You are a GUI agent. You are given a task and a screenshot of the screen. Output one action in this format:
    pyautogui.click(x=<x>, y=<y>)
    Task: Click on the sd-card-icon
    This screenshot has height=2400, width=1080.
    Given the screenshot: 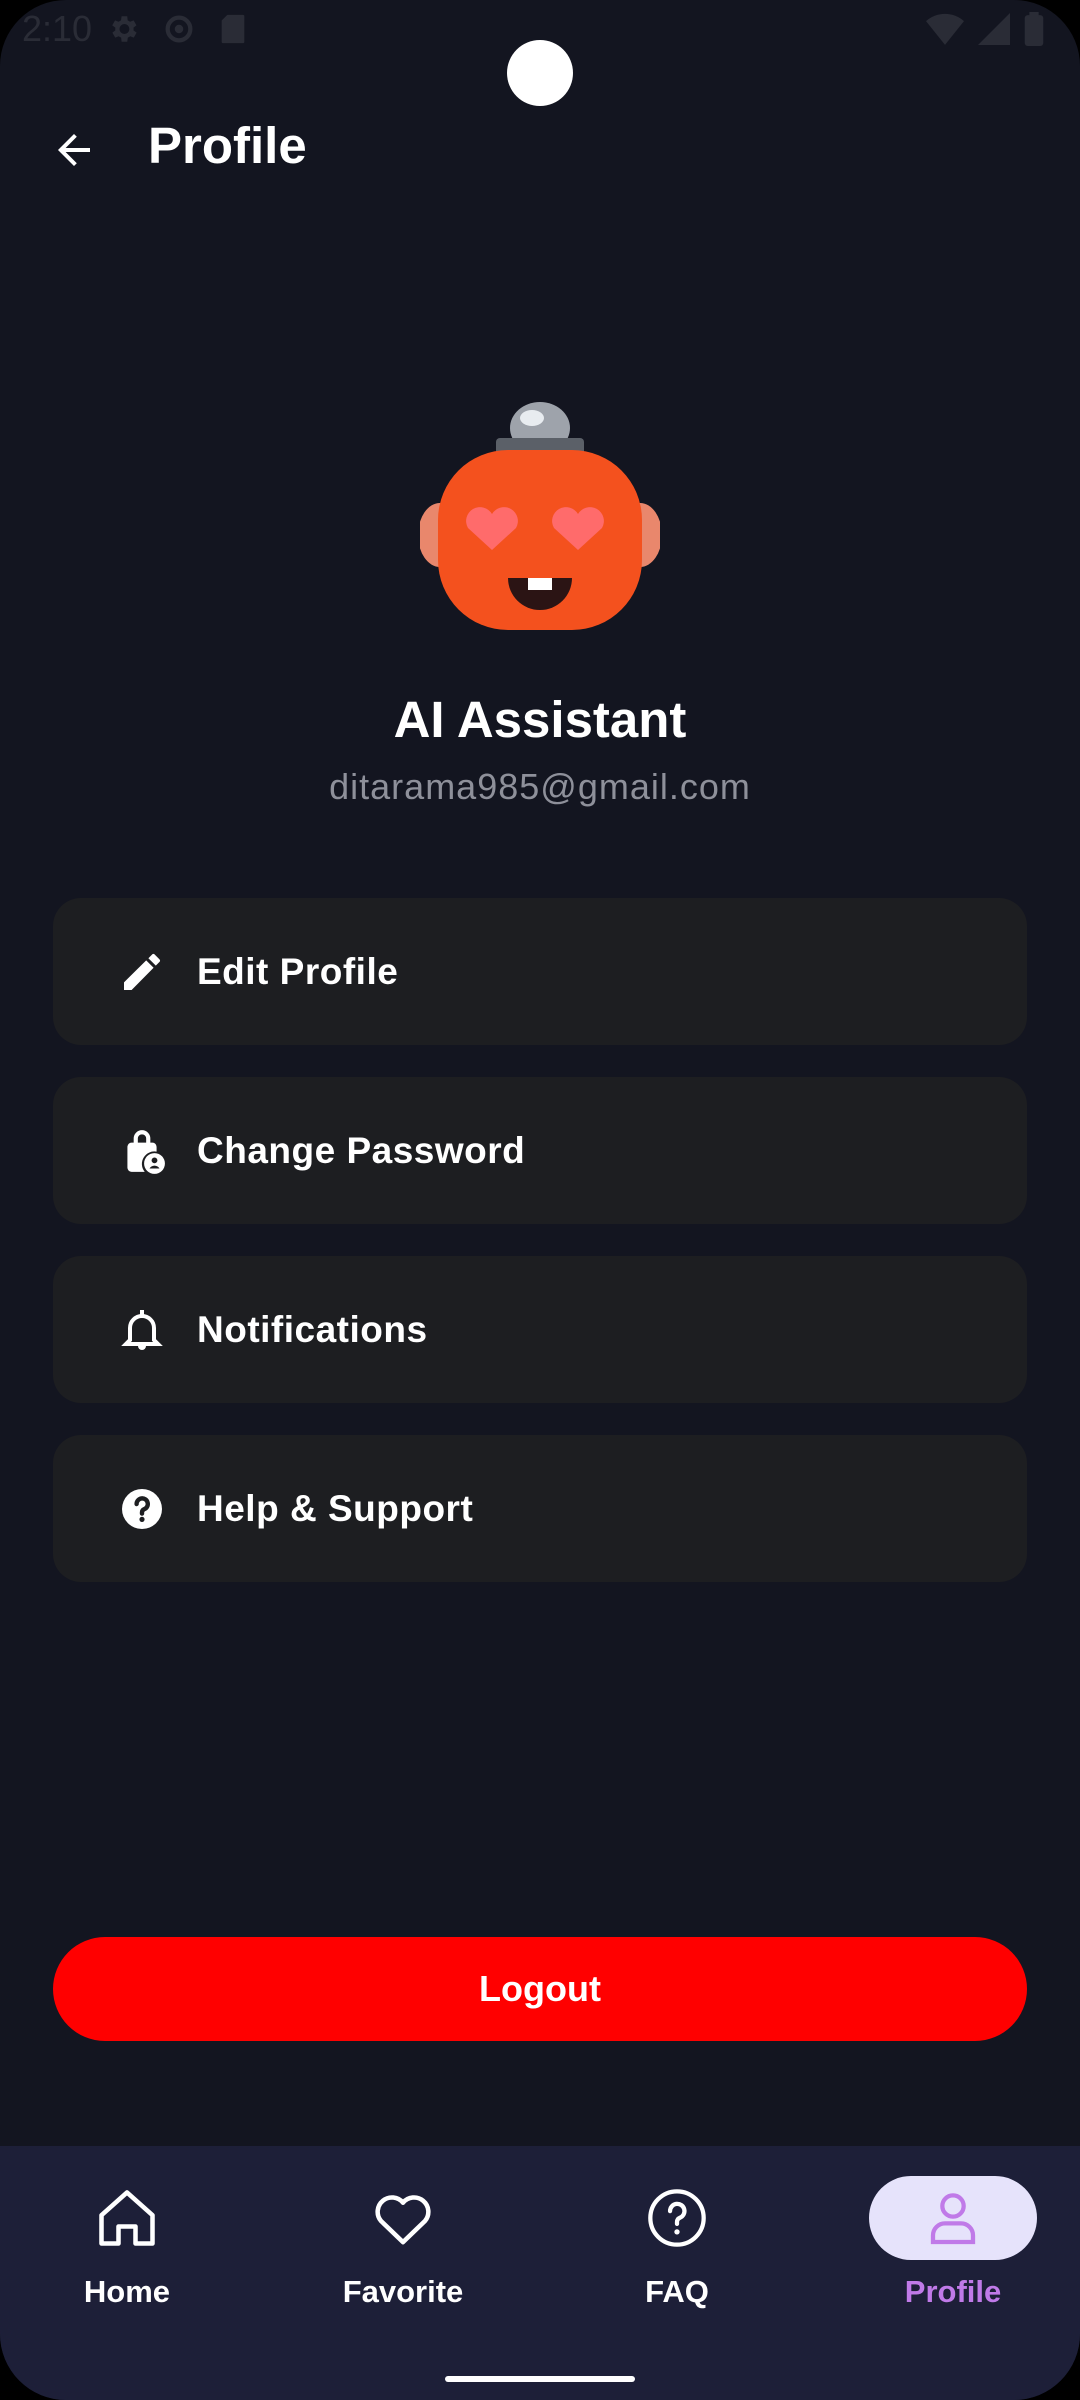 What is the action you would take?
    pyautogui.click(x=233, y=31)
    